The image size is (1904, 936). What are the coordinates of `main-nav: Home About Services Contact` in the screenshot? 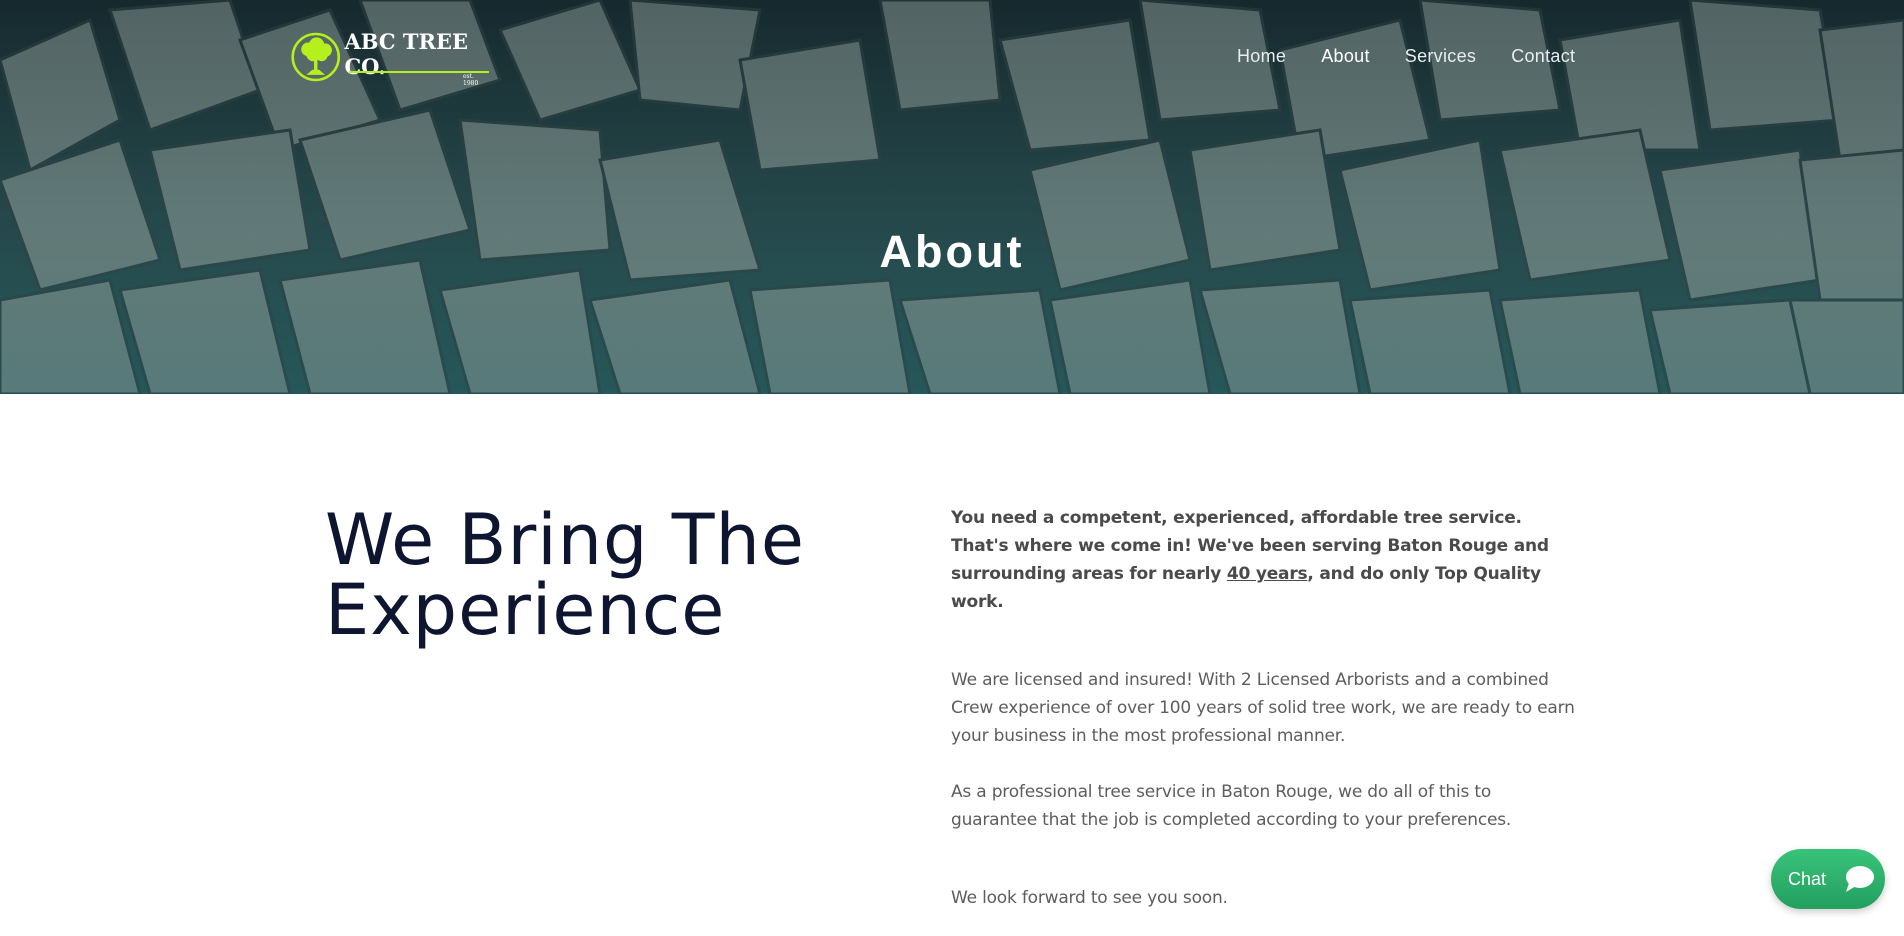 It's located at (1423, 56).